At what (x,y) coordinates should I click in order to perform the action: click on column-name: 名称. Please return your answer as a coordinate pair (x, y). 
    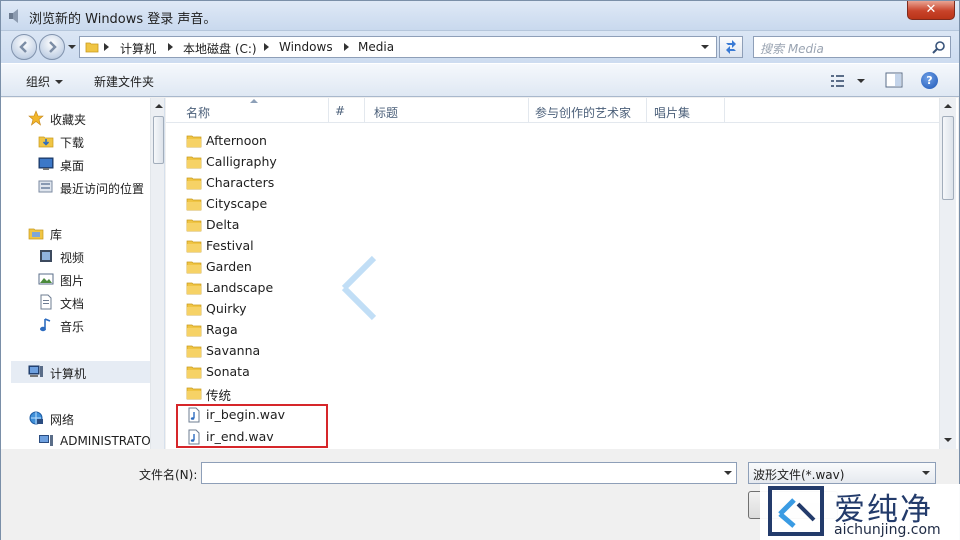
    Looking at the image, I should click on (198, 112).